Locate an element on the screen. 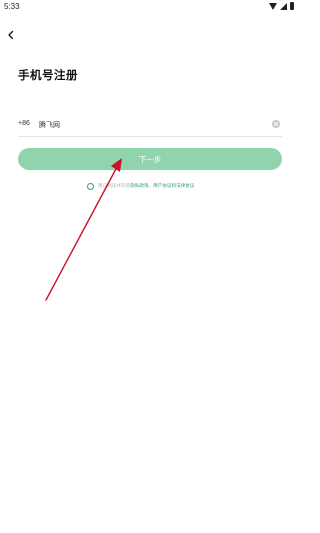 The height and width of the screenshot is (533, 320). wifi-icon is located at coordinates (273, 6).